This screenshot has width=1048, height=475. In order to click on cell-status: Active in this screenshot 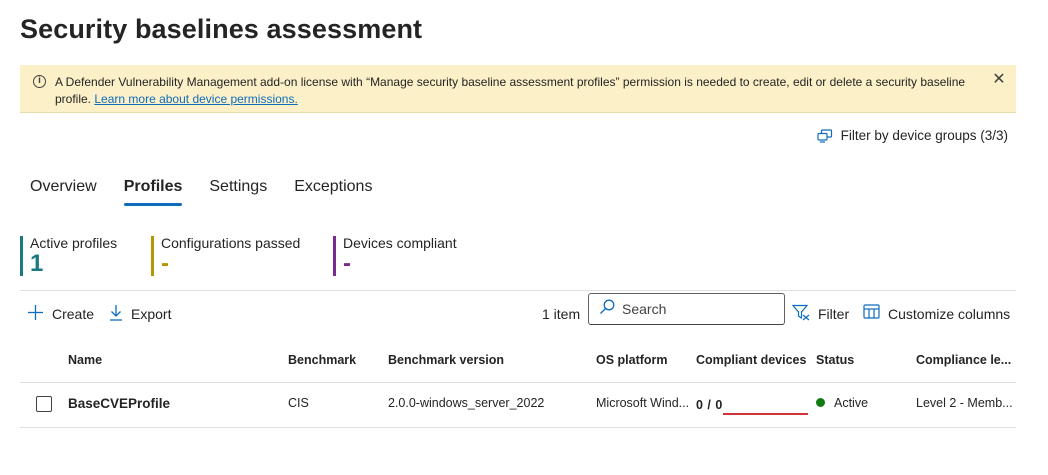, I will do `click(842, 403)`.